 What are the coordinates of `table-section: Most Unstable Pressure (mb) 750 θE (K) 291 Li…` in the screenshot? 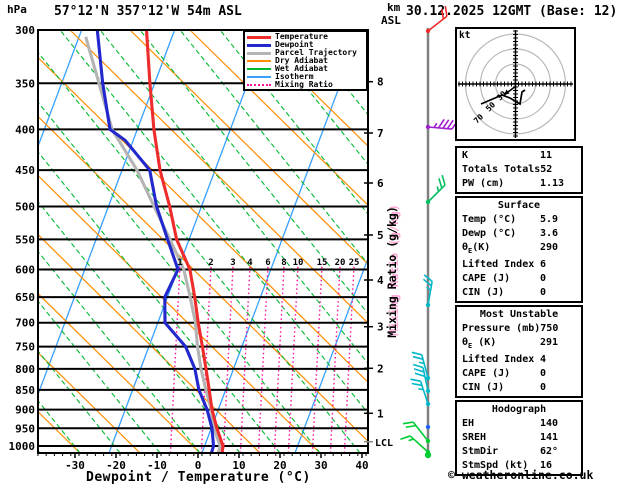 It's located at (519, 351).